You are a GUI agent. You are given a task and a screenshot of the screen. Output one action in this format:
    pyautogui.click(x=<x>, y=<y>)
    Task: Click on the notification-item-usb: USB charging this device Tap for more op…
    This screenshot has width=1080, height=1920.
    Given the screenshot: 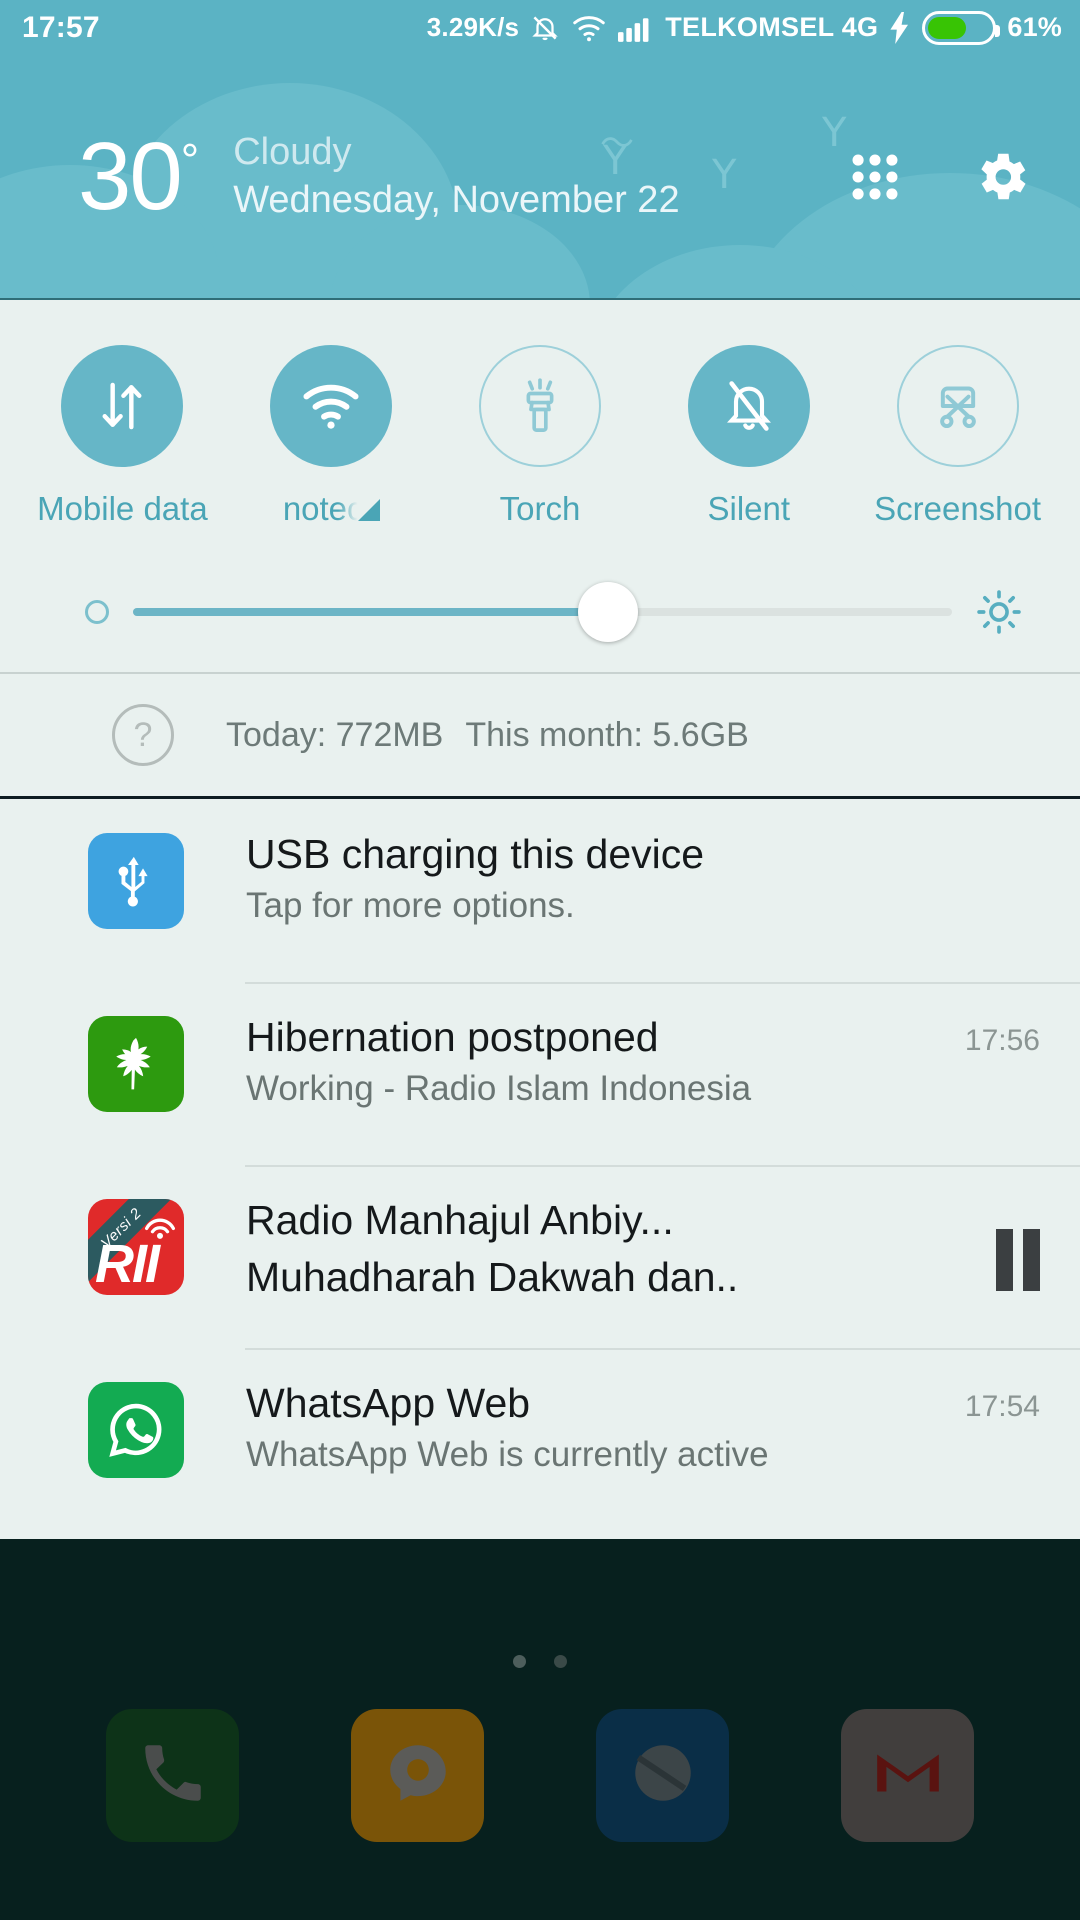 What is the action you would take?
    pyautogui.click(x=540, y=890)
    